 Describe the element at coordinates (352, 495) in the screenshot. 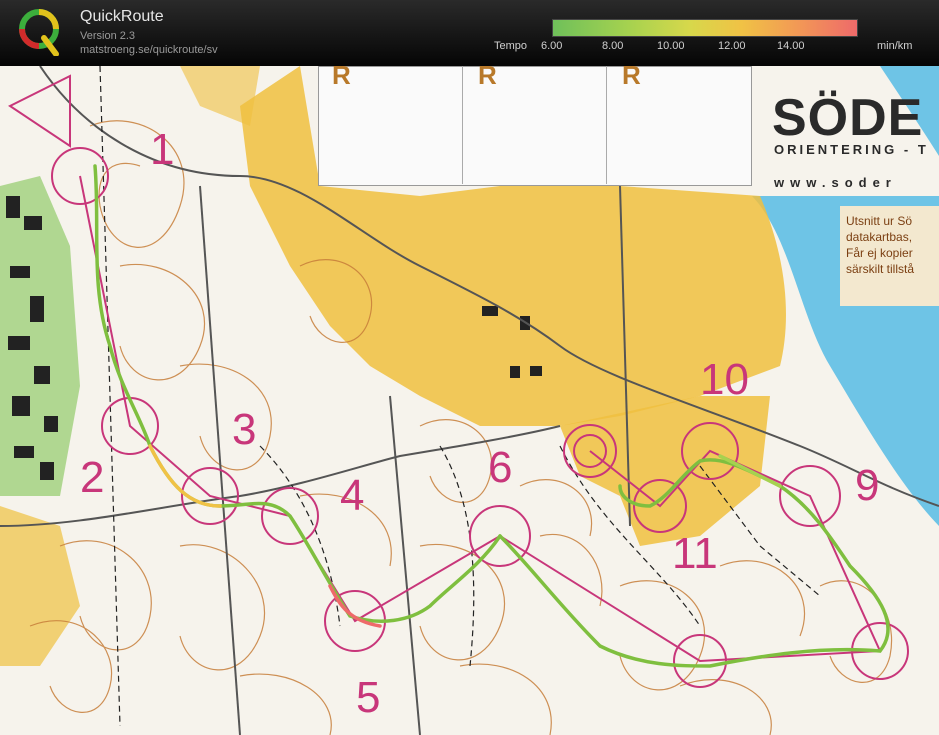

I see `control-number: 4` at that location.